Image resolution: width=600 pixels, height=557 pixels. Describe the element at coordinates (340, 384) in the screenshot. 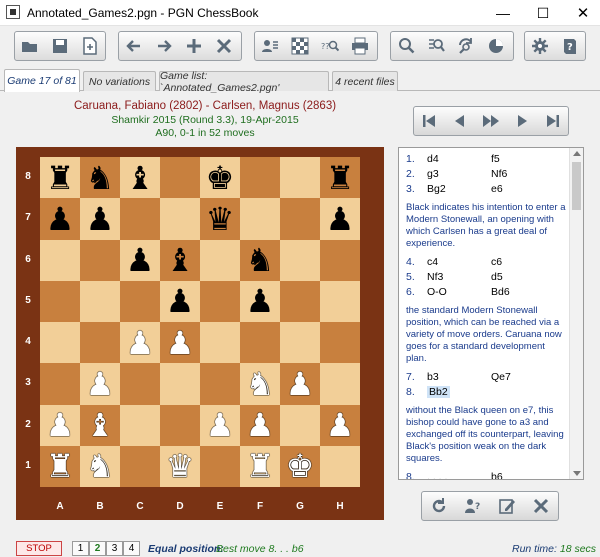

I see `square-h3` at that location.